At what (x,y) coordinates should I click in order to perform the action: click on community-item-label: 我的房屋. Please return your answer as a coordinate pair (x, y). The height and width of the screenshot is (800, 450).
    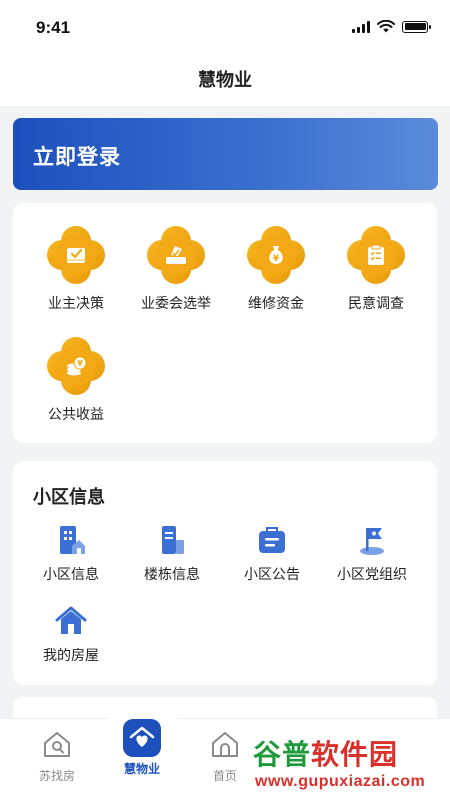
    Looking at the image, I should click on (71, 655).